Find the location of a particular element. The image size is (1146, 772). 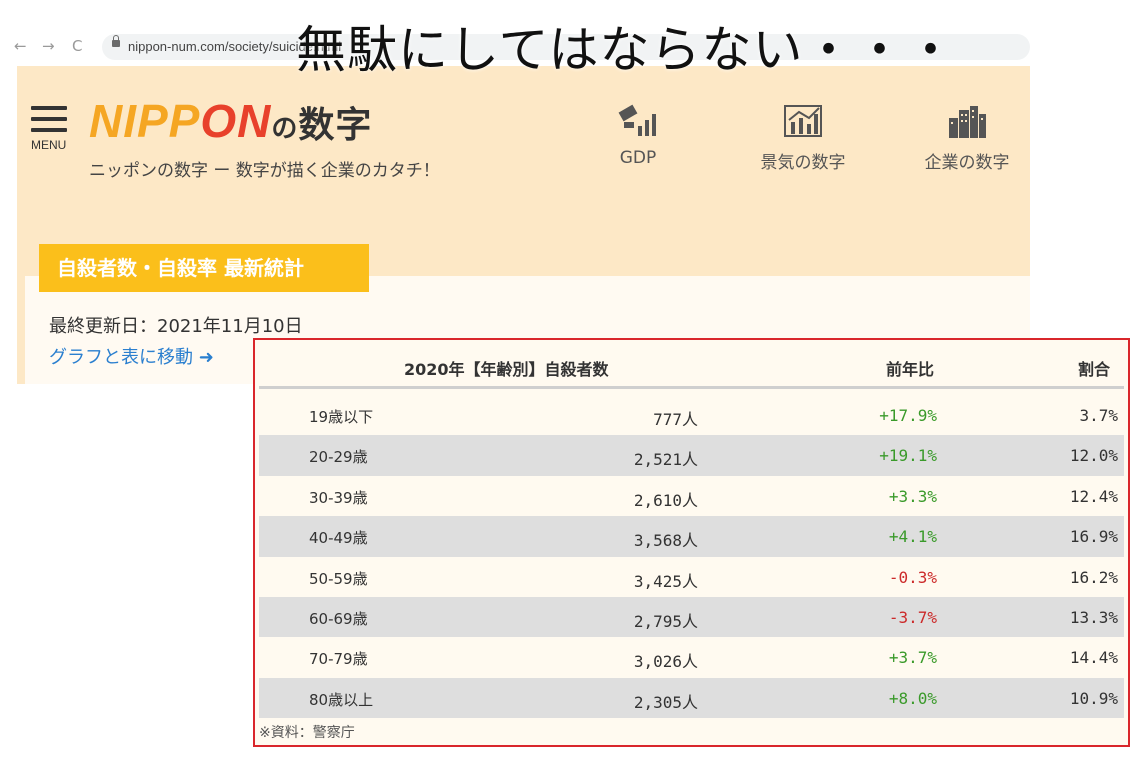

yoy-cell: +8.0% is located at coordinates (912, 698).